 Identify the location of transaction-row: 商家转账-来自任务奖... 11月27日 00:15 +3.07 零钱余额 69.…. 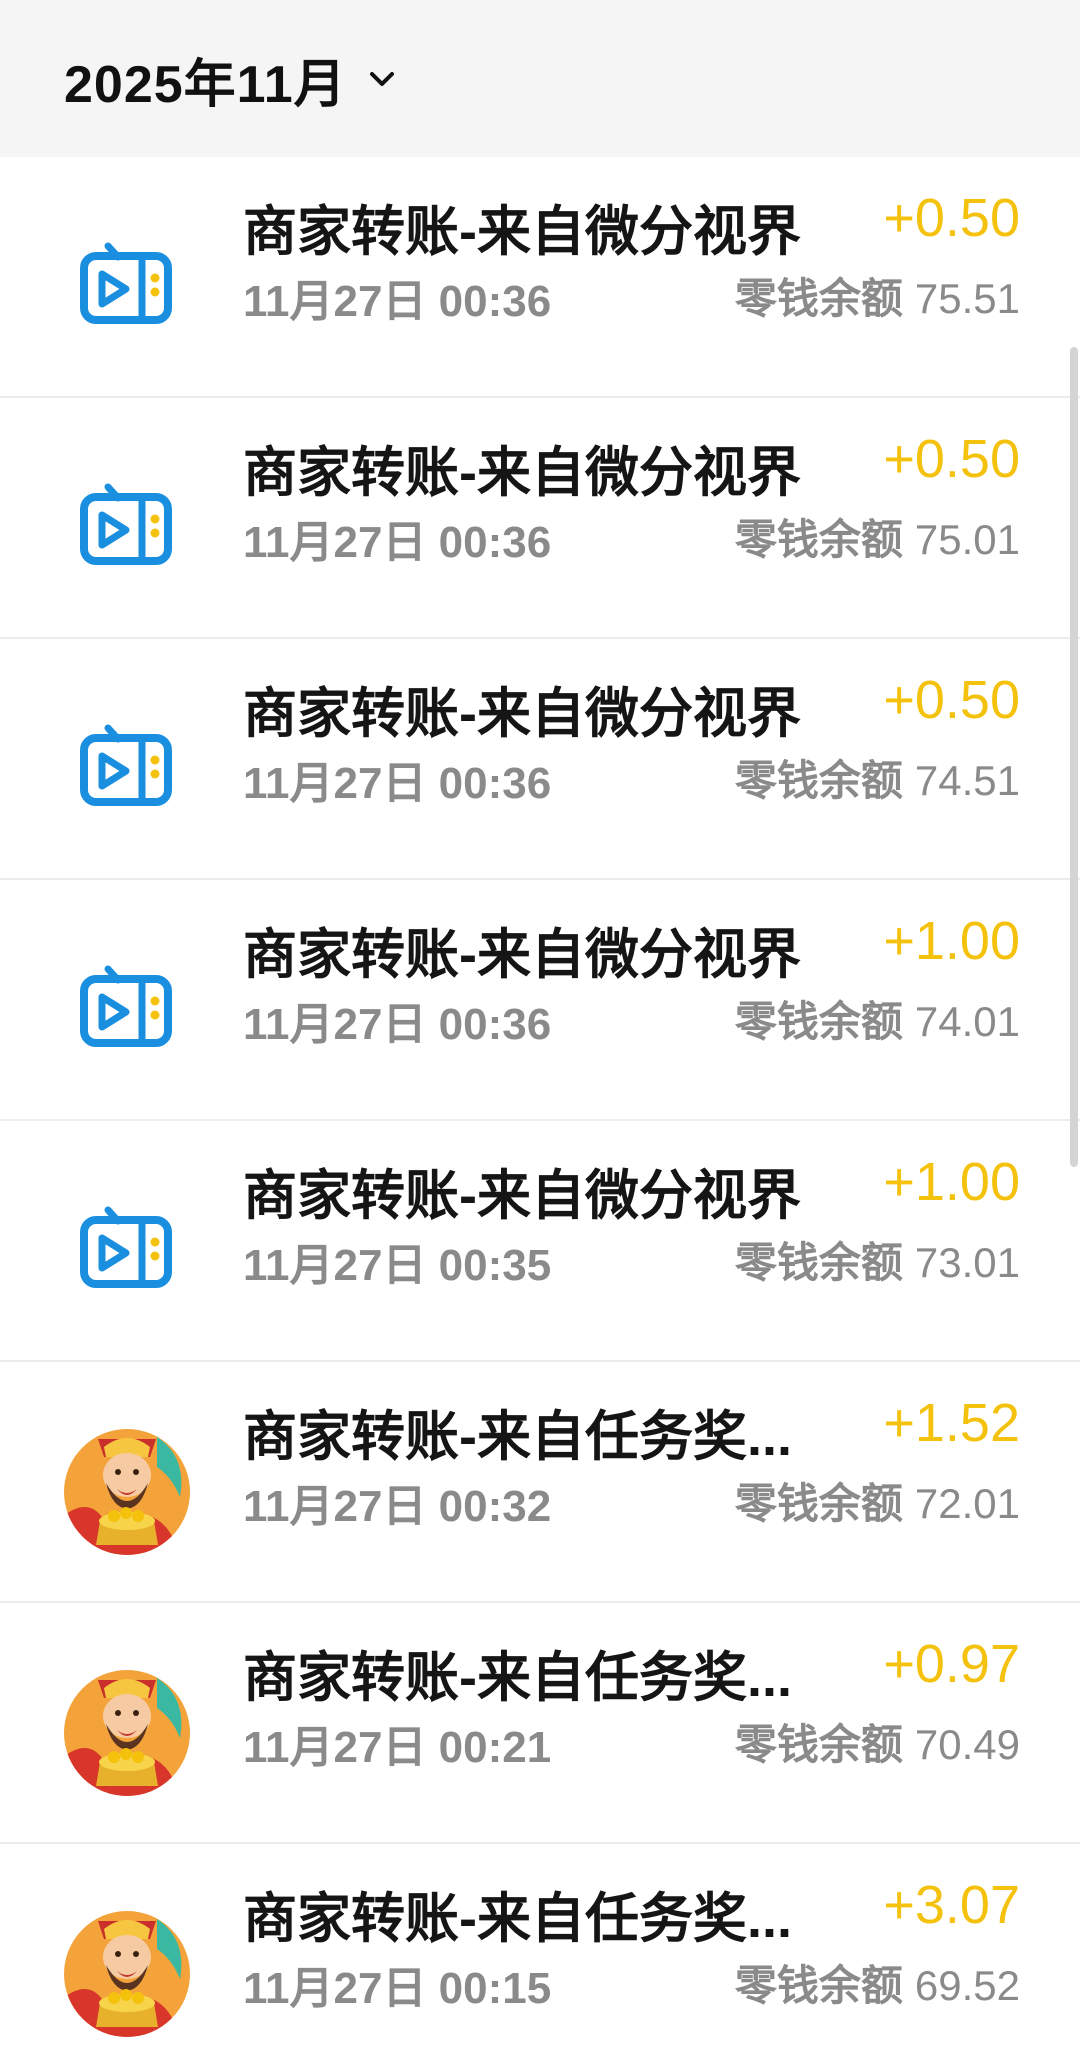
(540, 1952).